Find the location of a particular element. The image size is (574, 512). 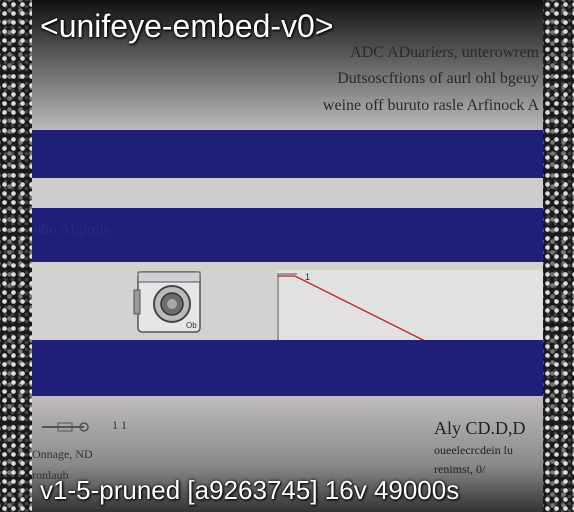

wrench-icon is located at coordinates (65, 427).